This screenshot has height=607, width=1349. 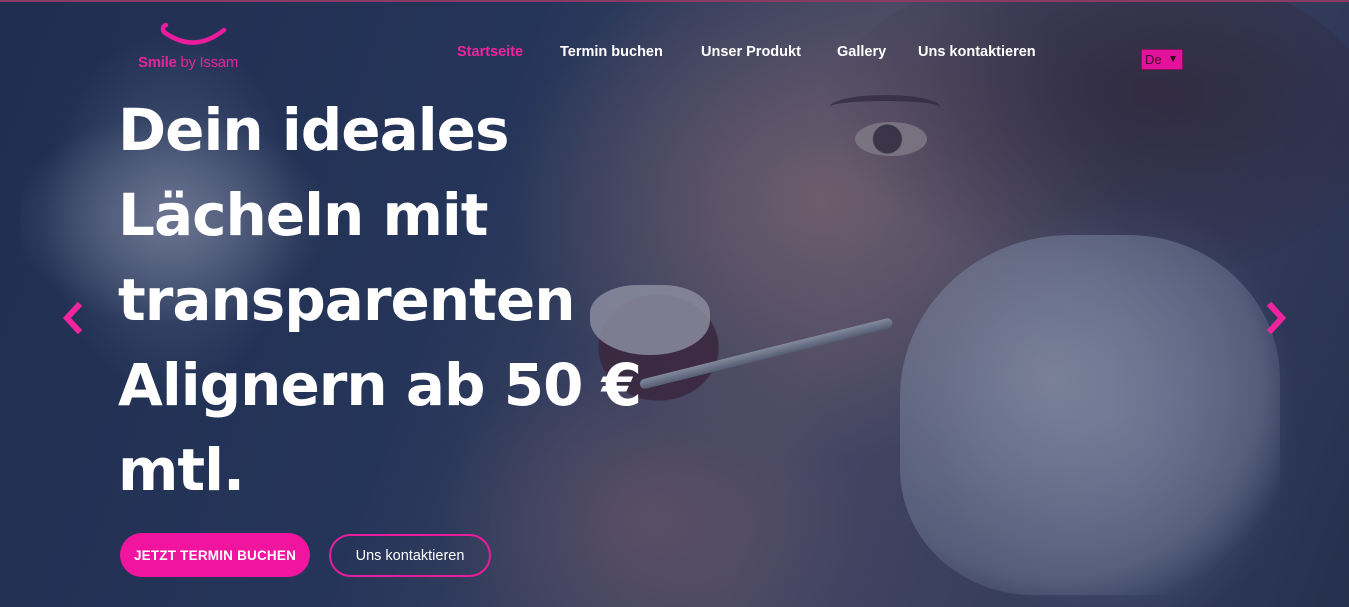 What do you see at coordinates (490, 52) in the screenshot?
I see `nav-item-startseite: Startseite` at bounding box center [490, 52].